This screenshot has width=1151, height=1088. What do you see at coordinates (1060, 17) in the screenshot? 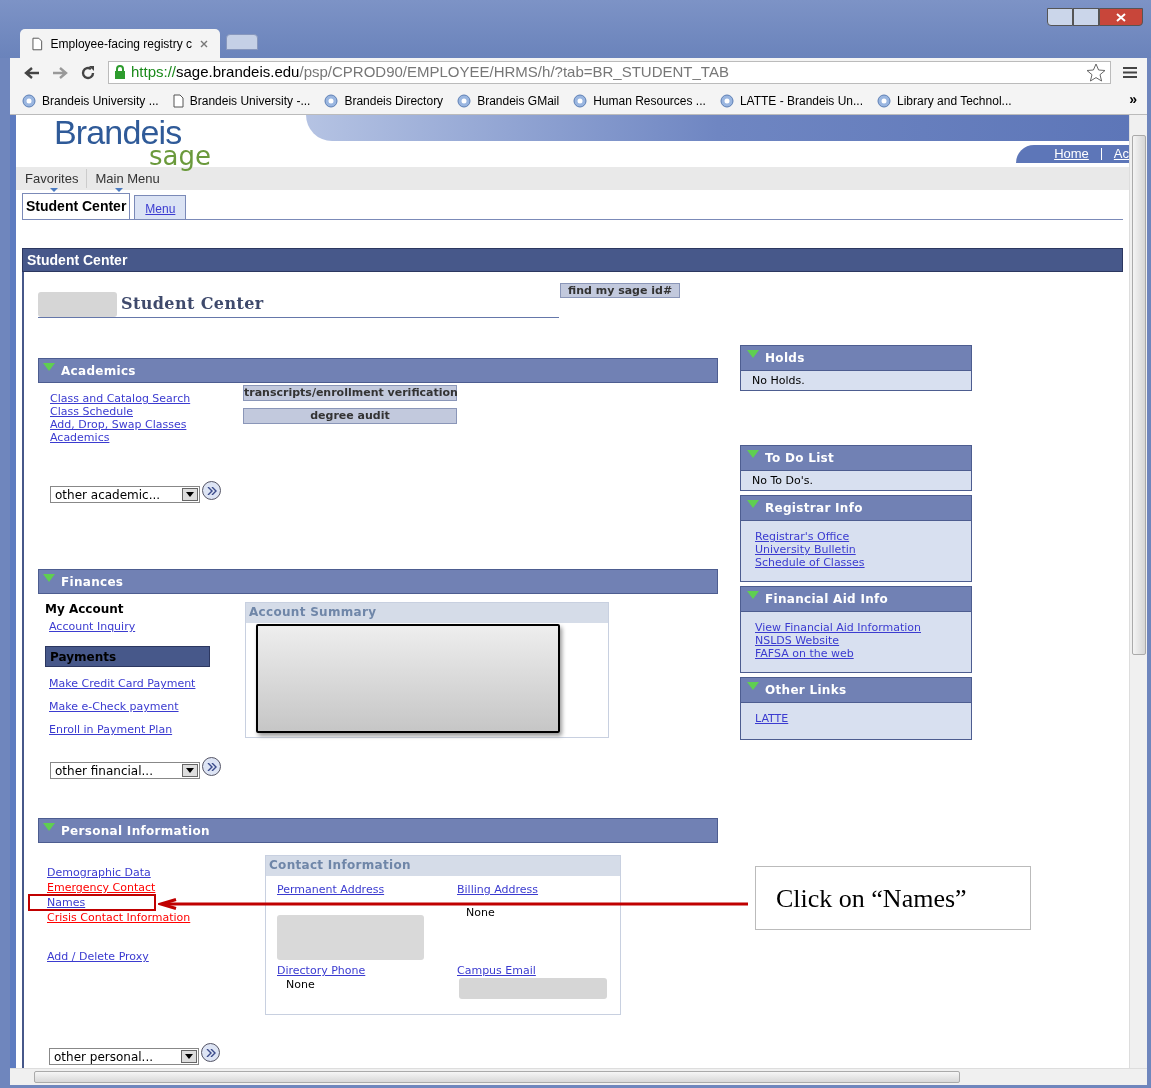
I see `minimize-button` at bounding box center [1060, 17].